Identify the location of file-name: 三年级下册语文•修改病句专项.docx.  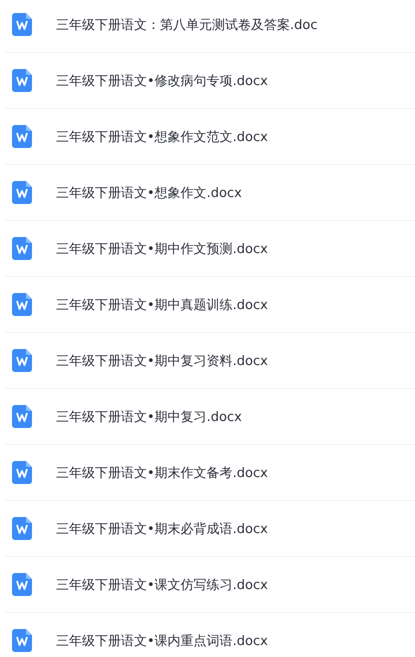
(162, 81).